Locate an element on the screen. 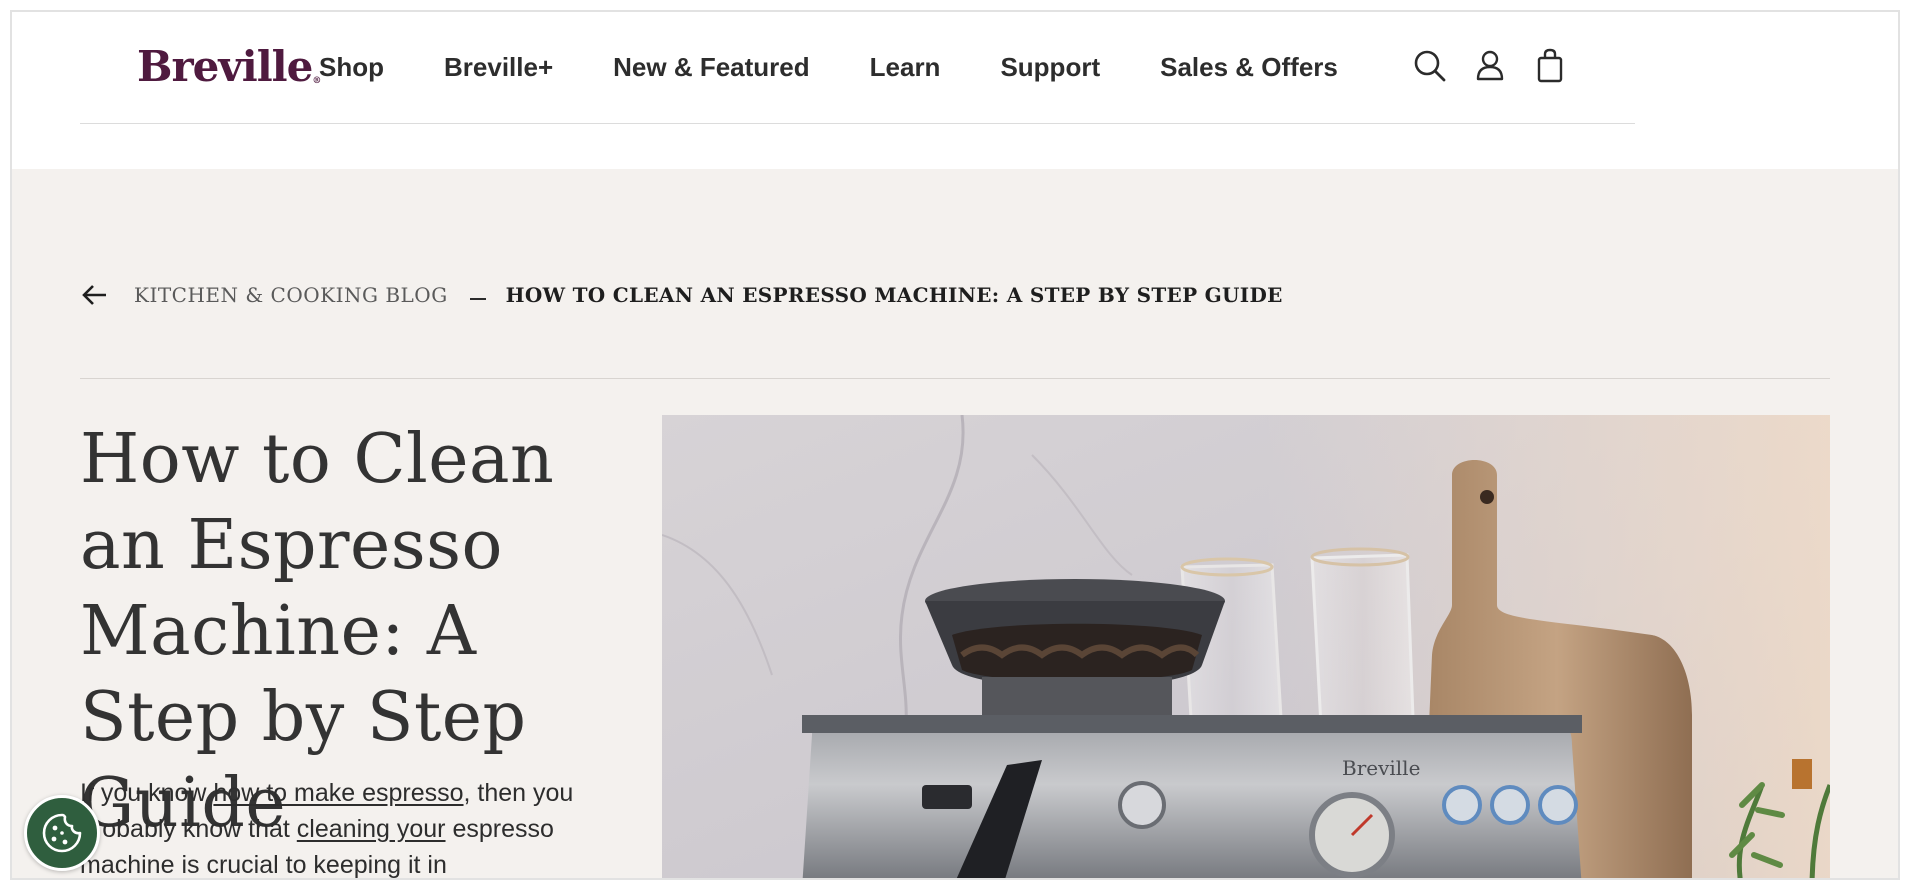 The height and width of the screenshot is (890, 1910). breadcrumb-parent-link: KITCHEN & COOKING BLOG is located at coordinates (291, 295).